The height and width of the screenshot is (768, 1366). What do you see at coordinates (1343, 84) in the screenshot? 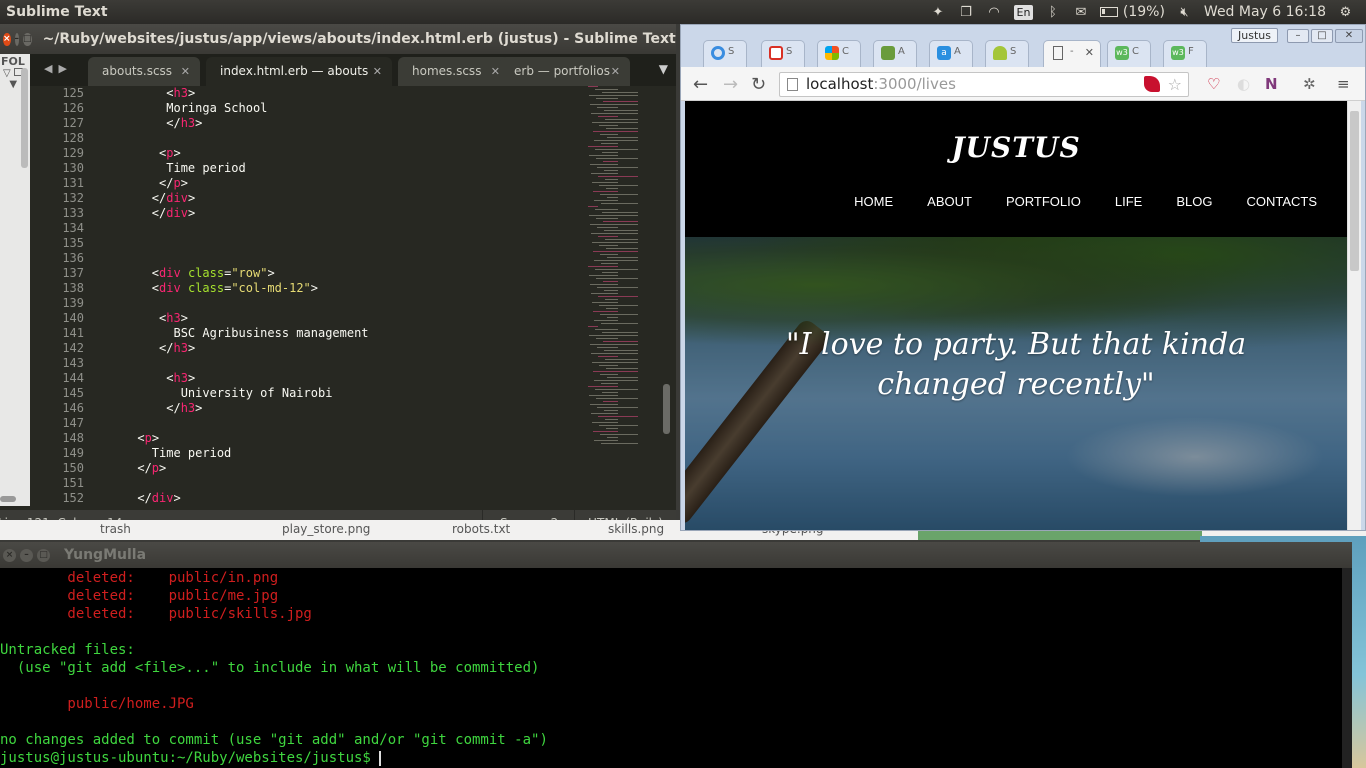
I see `chrome-menu-icon: ≡` at bounding box center [1343, 84].